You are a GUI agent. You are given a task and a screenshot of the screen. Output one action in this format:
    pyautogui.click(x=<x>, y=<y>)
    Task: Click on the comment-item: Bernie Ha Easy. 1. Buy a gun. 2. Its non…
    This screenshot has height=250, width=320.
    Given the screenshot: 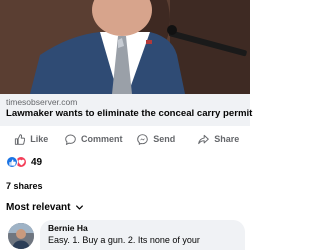 What is the action you would take?
    pyautogui.click(x=128, y=234)
    